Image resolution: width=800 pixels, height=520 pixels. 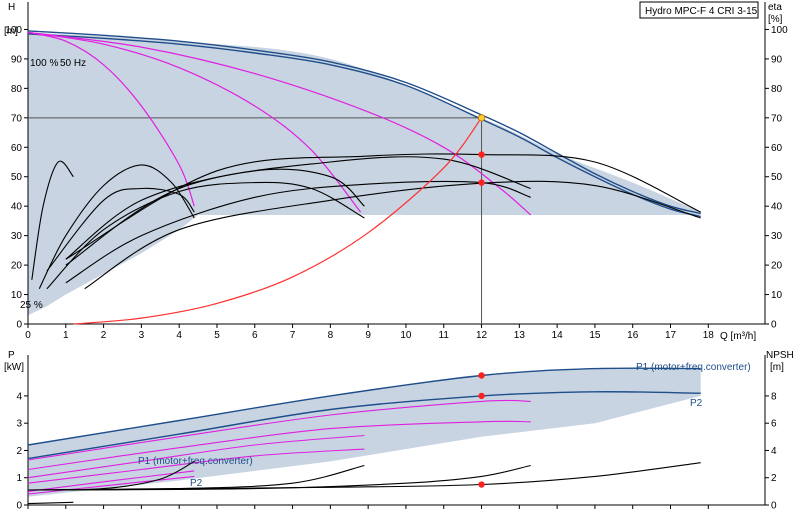 What do you see at coordinates (17, 236) in the screenshot?
I see `top-y-tick-label: 30` at bounding box center [17, 236].